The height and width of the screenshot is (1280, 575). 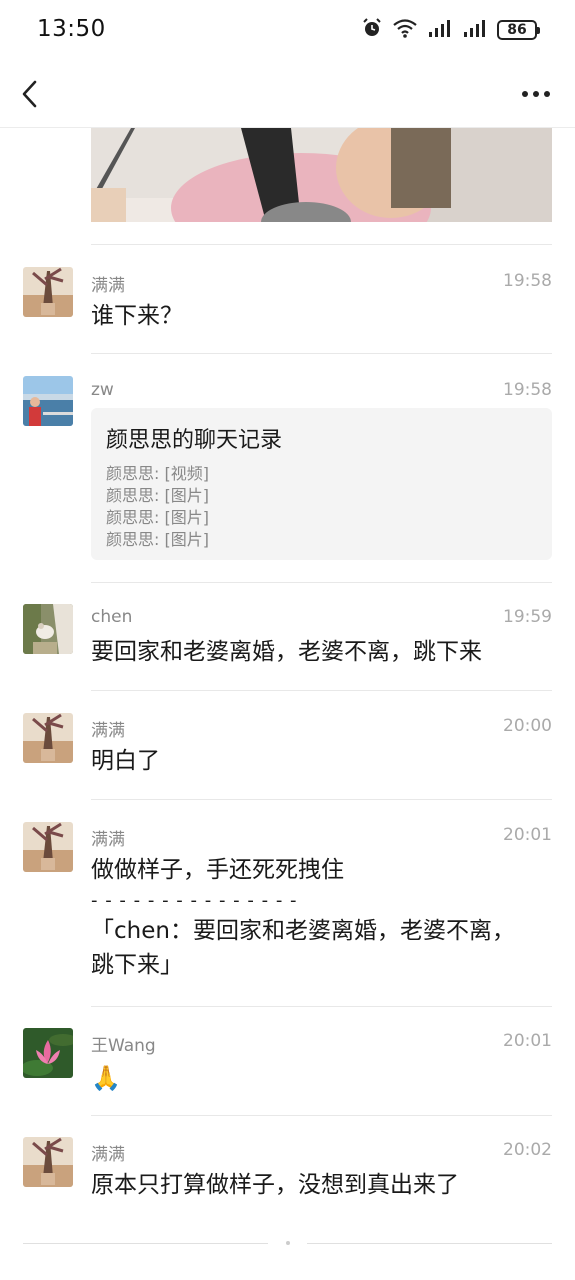 What do you see at coordinates (288, 1243) in the screenshot?
I see `end-dot` at bounding box center [288, 1243].